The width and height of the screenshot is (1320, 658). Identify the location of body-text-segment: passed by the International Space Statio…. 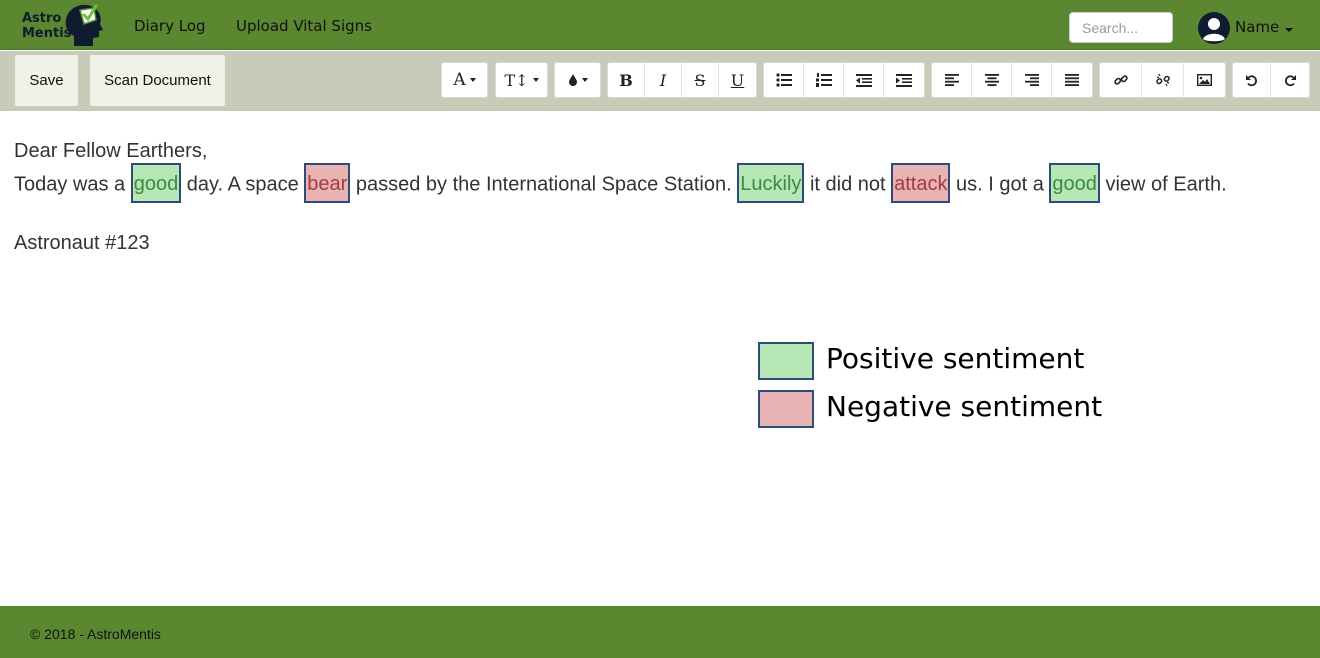
(544, 184).